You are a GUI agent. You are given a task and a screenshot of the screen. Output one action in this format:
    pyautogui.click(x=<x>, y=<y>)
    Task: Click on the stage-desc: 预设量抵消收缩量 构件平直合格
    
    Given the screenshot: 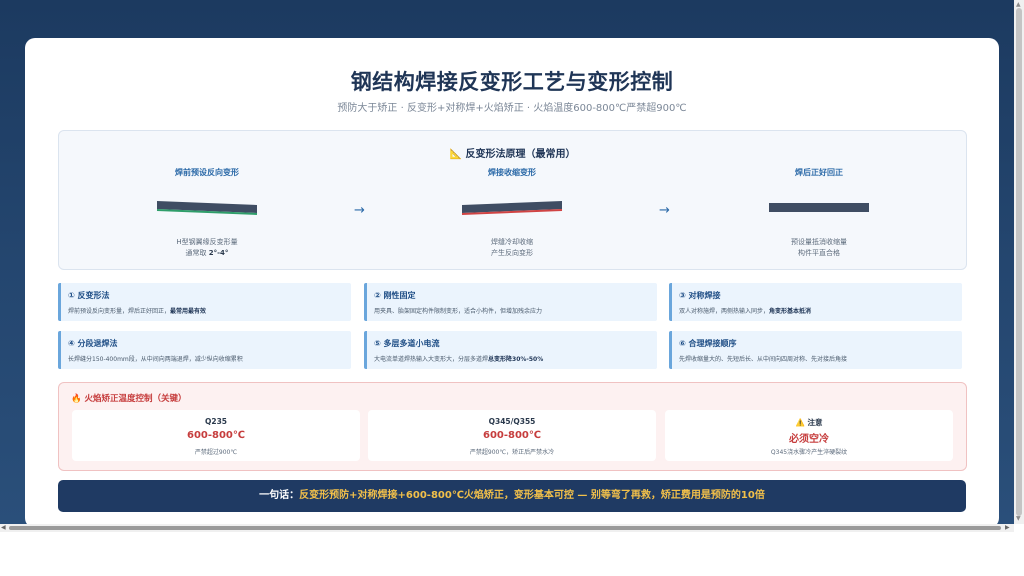 What is the action you would take?
    pyautogui.click(x=819, y=248)
    